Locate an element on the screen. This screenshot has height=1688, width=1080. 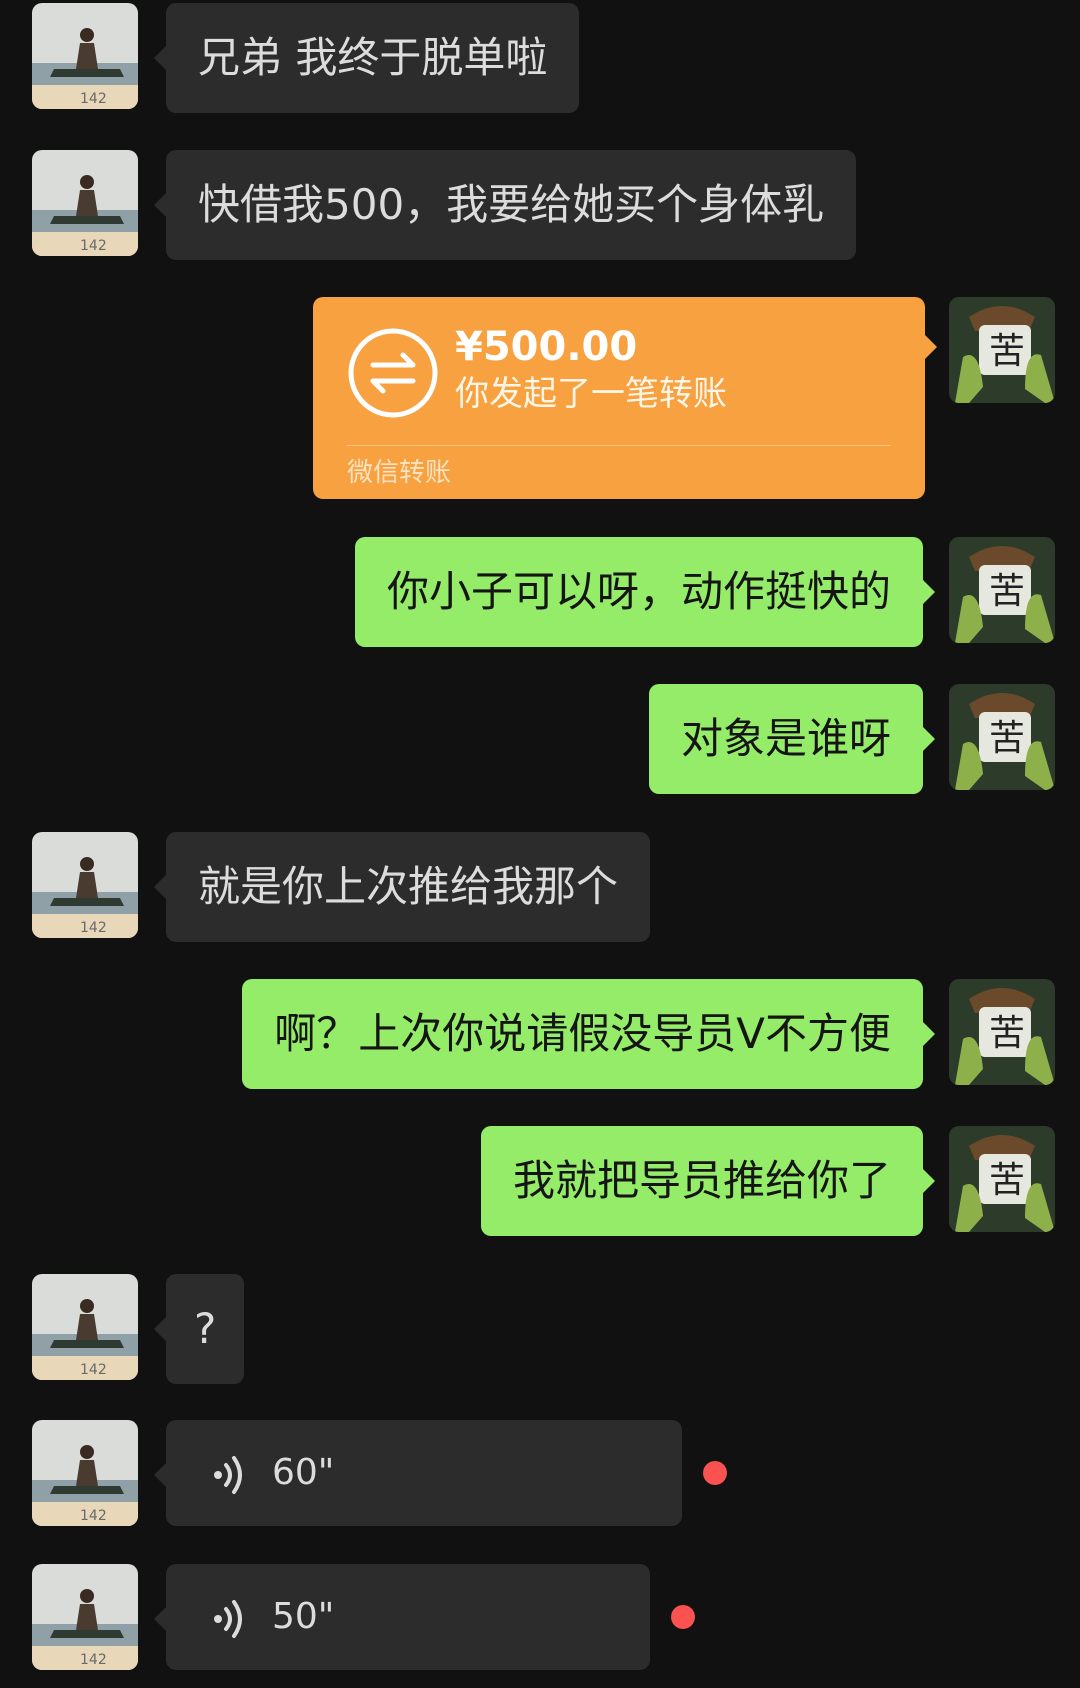
voice-duration: 60" is located at coordinates (303, 1472).